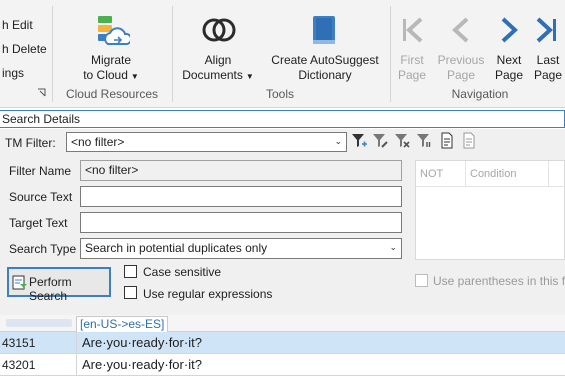 Image resolution: width=565 pixels, height=378 pixels. What do you see at coordinates (41, 92) in the screenshot?
I see `dialog-launcher-icon` at bounding box center [41, 92].